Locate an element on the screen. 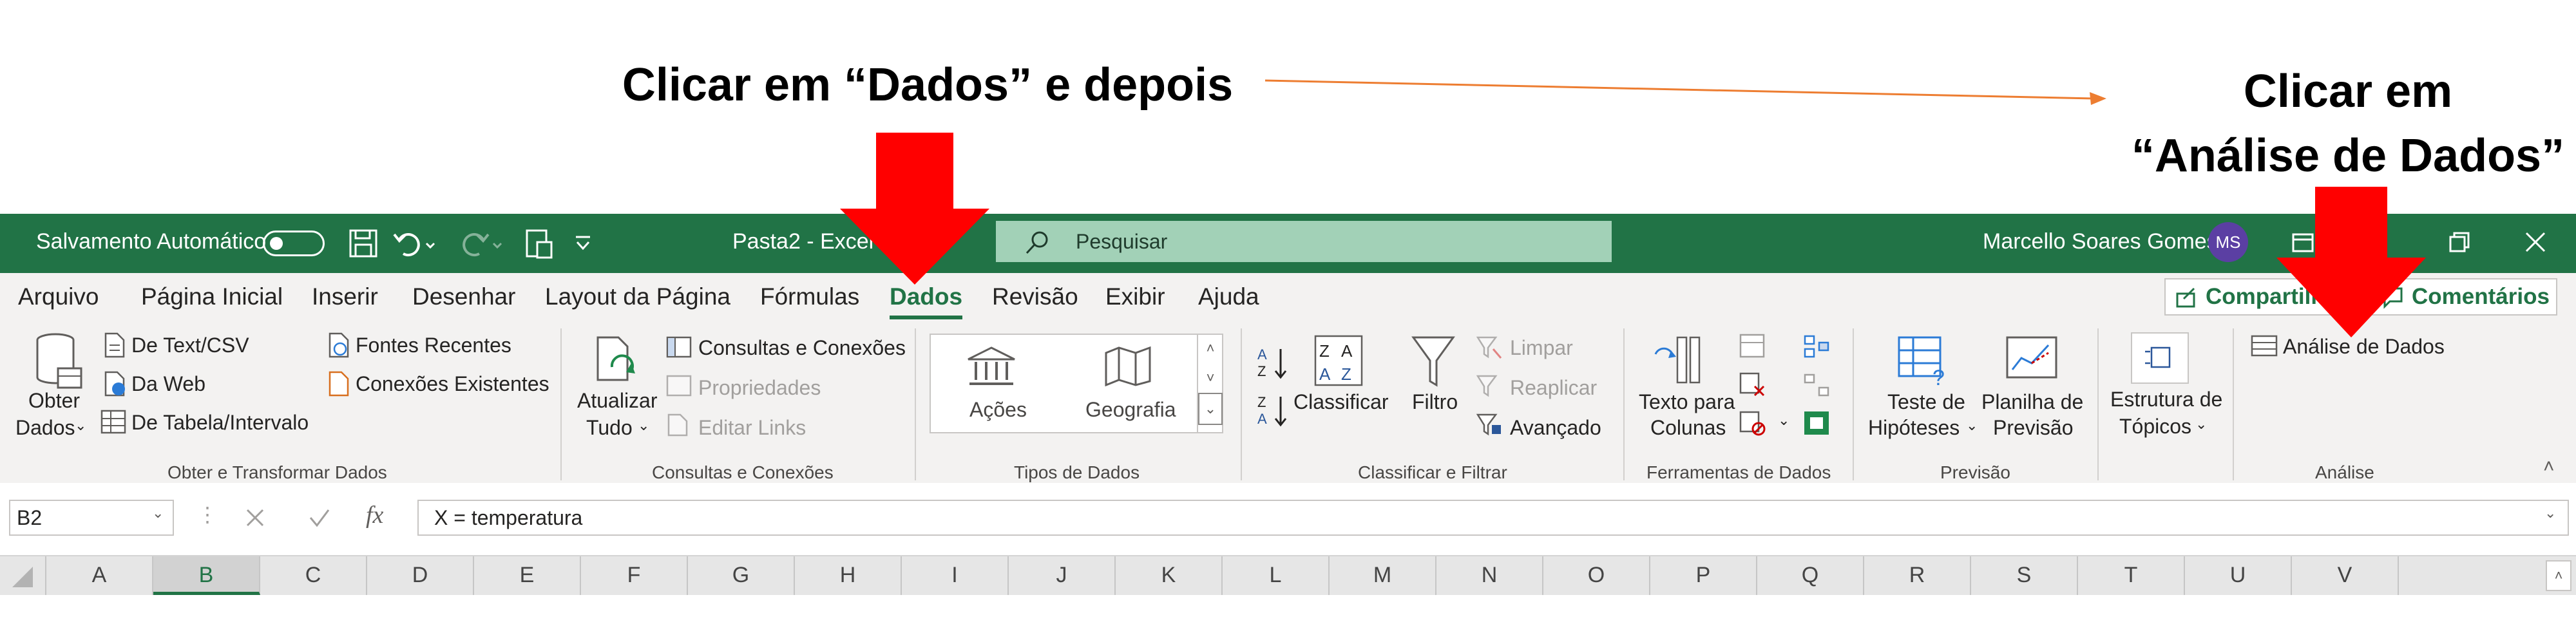 The height and width of the screenshot is (642, 2576). refresh-all-label-2: Tudo is located at coordinates (609, 428).